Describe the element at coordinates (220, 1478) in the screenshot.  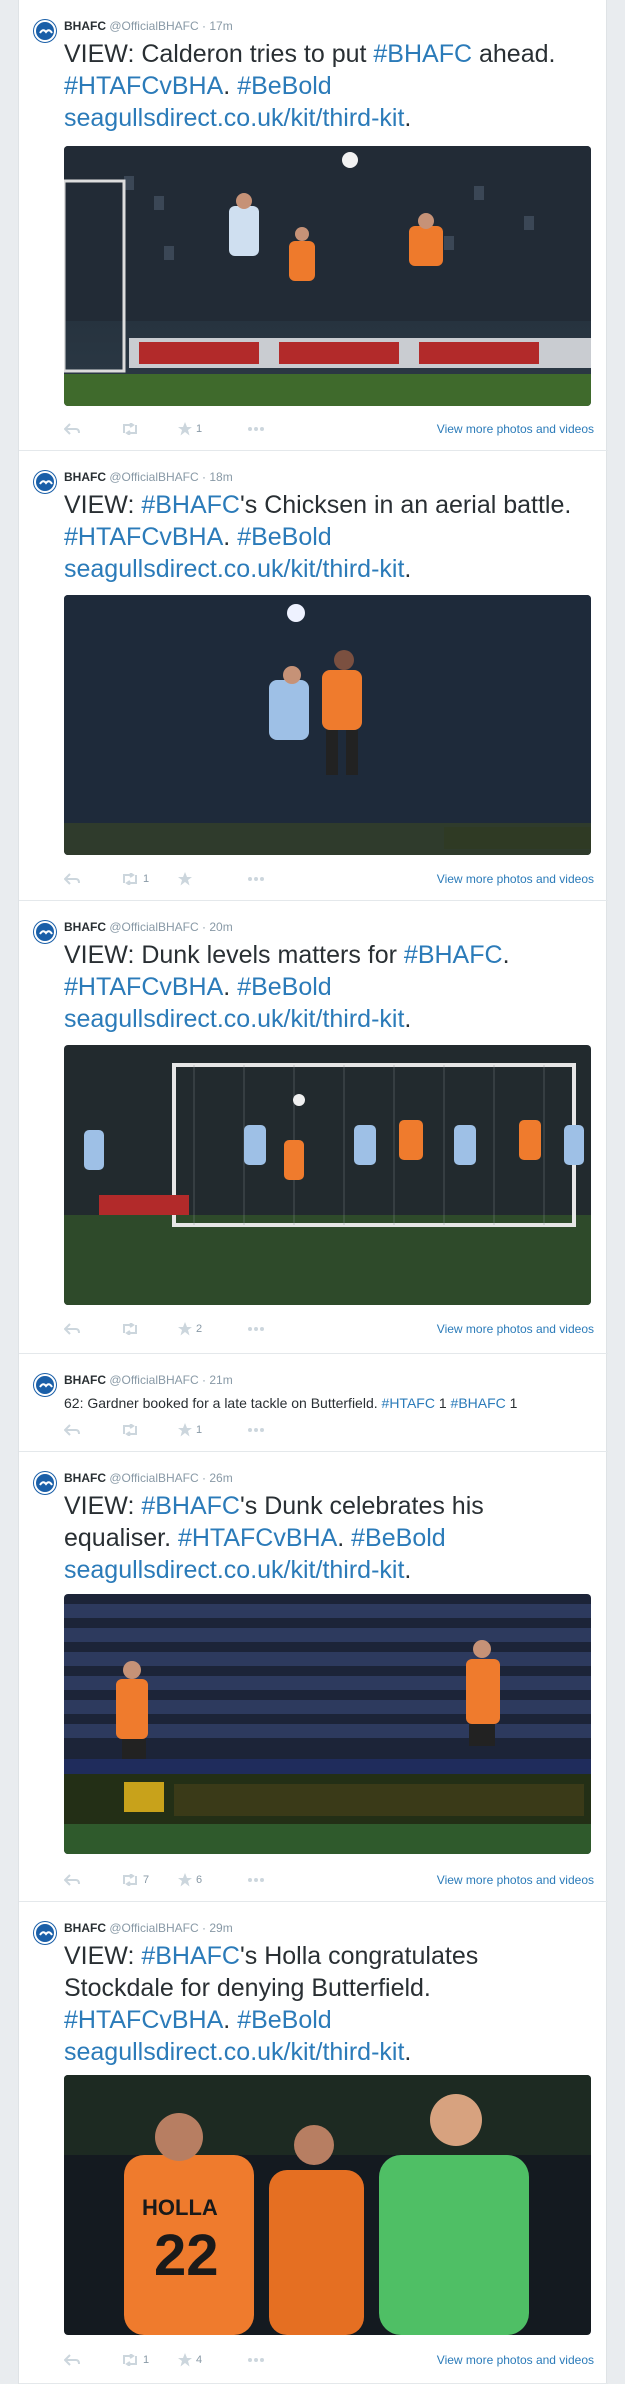
I see `tweet-time: 26m` at that location.